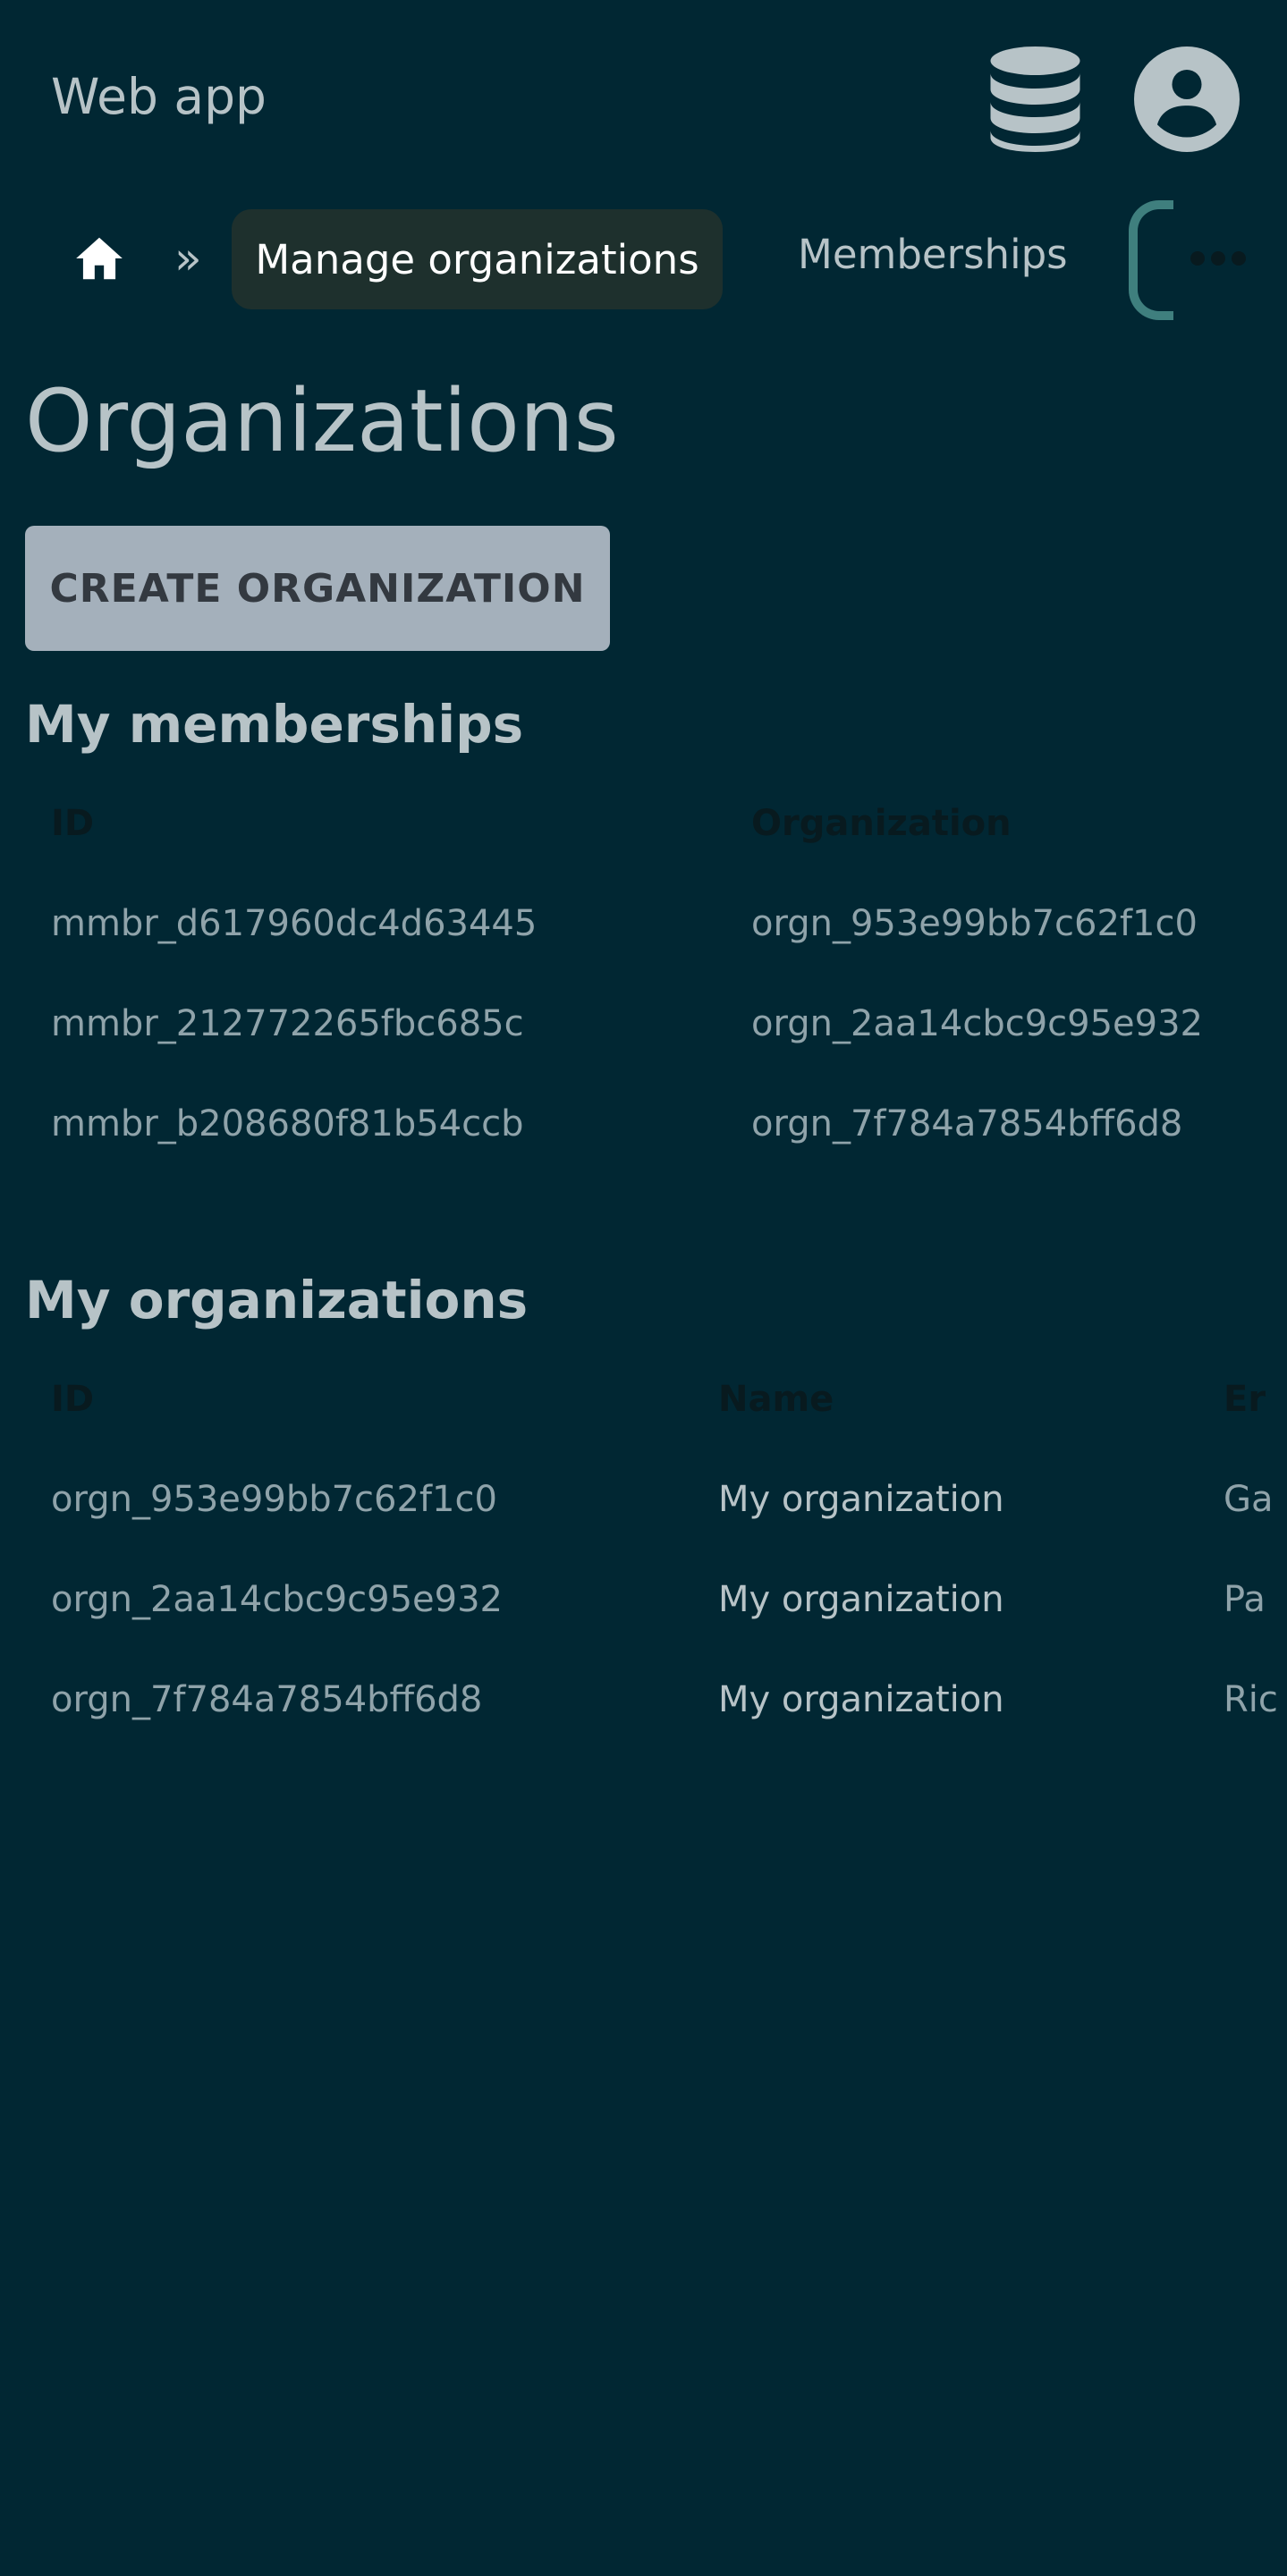 This screenshot has height=2576, width=1287. Describe the element at coordinates (274, 1499) in the screenshot. I see `organization-id: orgn_953e99bb7c62f1c0` at that location.